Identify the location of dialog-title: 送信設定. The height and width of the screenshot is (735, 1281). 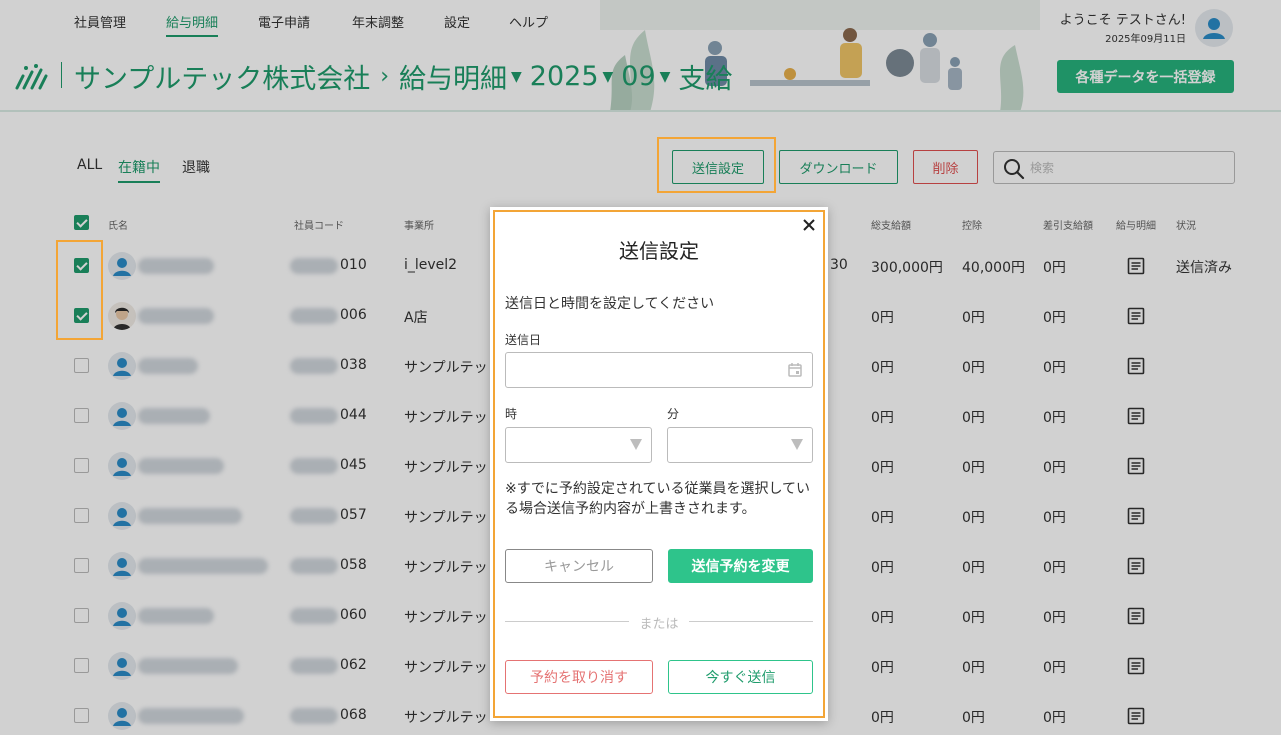
(659, 251).